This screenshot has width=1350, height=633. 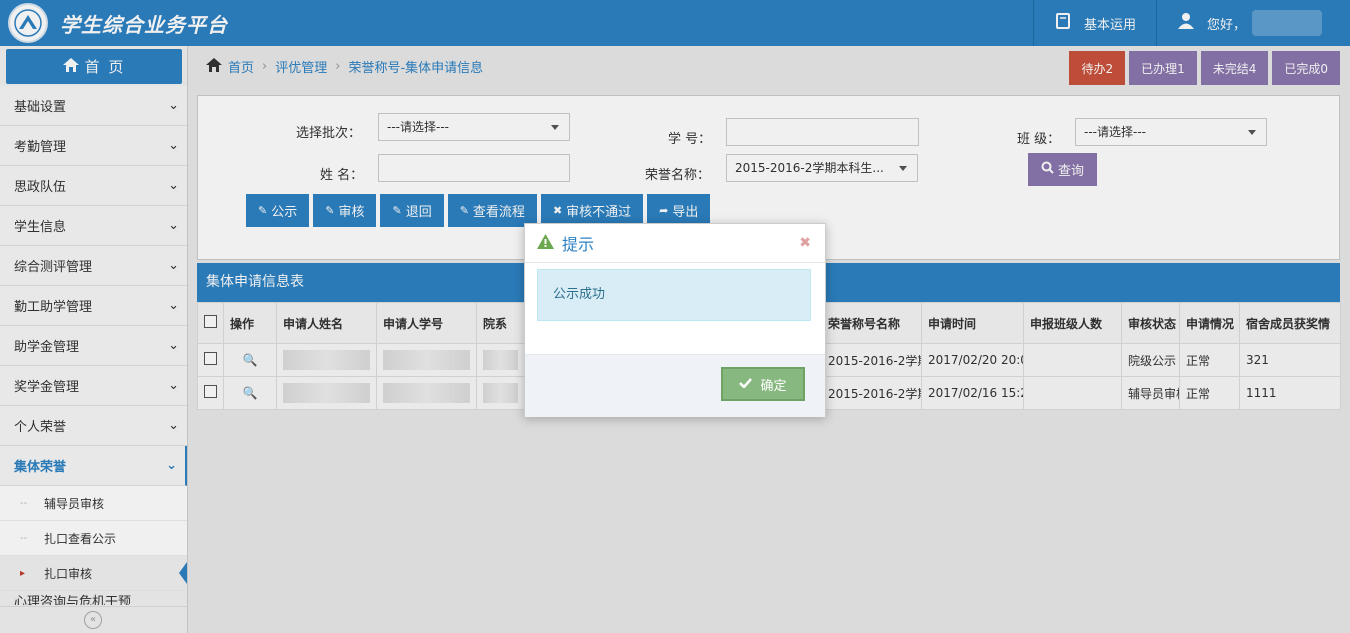 What do you see at coordinates (773, 386) in the screenshot?
I see `ok-label: 确定` at bounding box center [773, 386].